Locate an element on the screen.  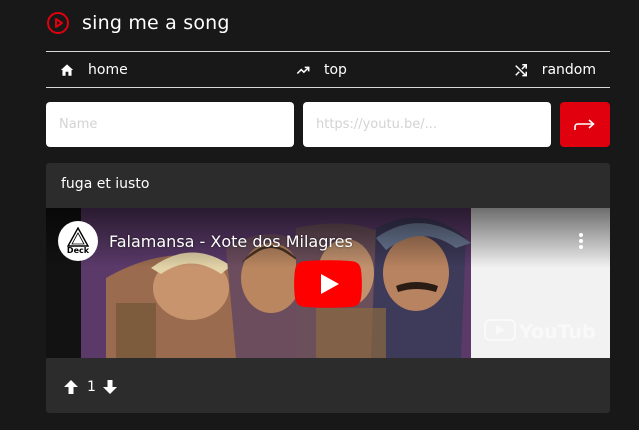
vote-bar: 1 is located at coordinates (90, 387).